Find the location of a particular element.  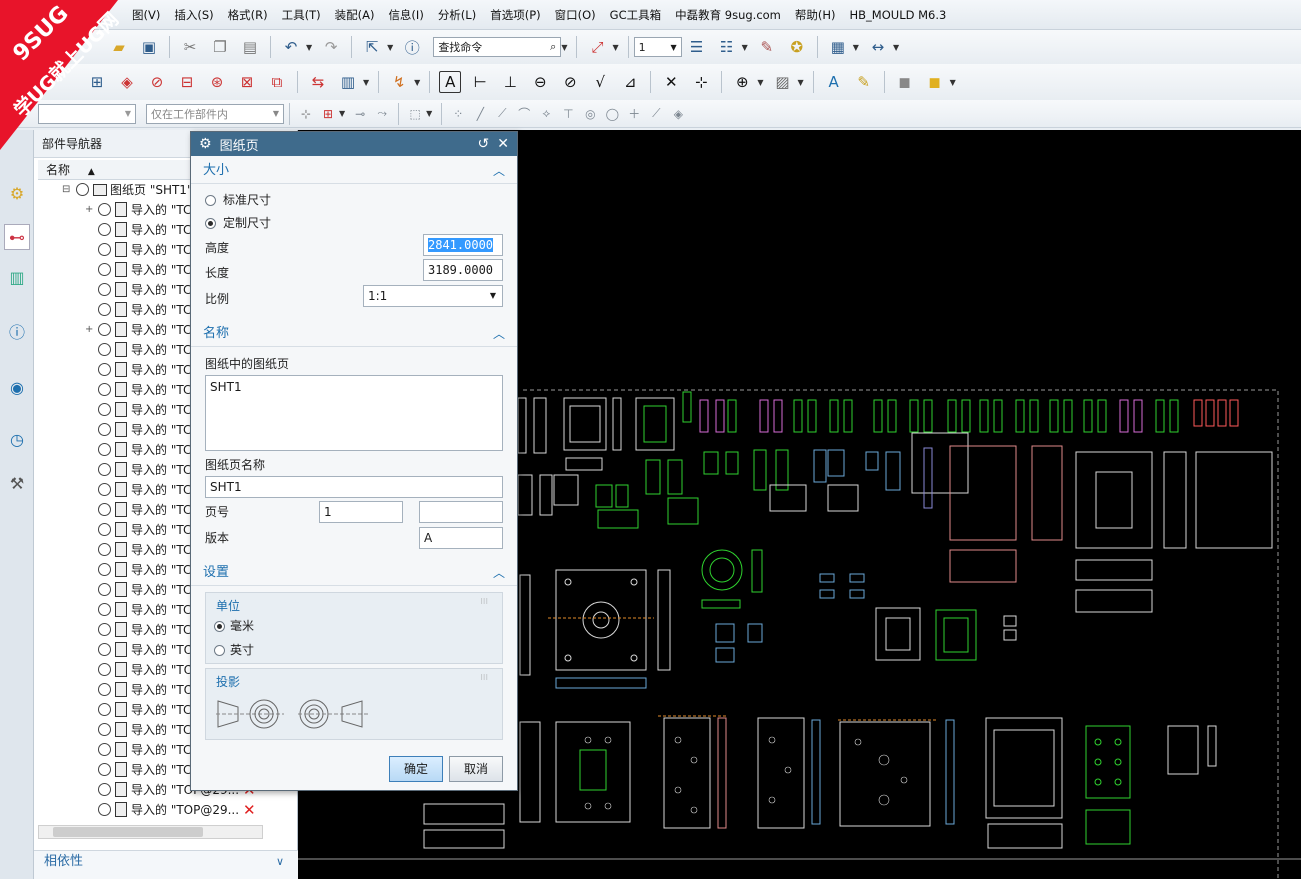

dependency-panel-header: 相依性 ∨ is located at coordinates (166, 864).